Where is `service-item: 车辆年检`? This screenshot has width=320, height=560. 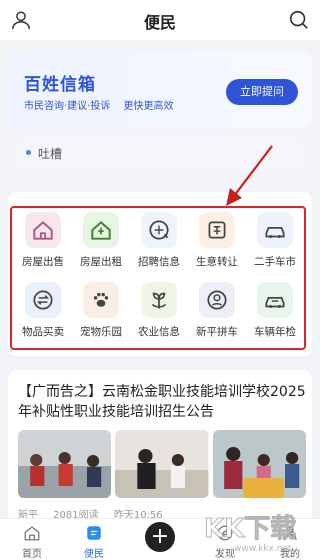
service-item: 车辆年检 is located at coordinates (275, 313).